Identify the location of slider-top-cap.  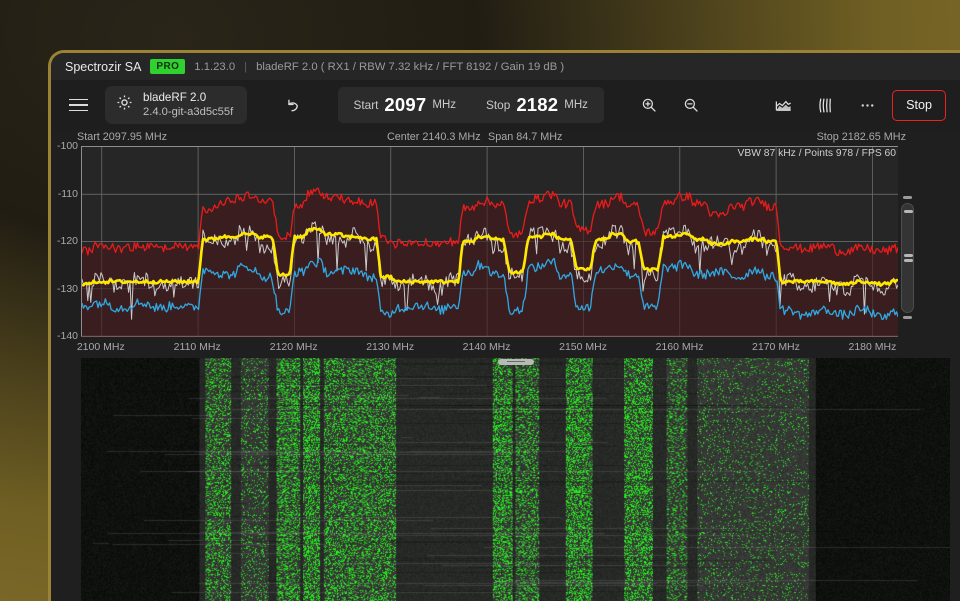
(907, 198).